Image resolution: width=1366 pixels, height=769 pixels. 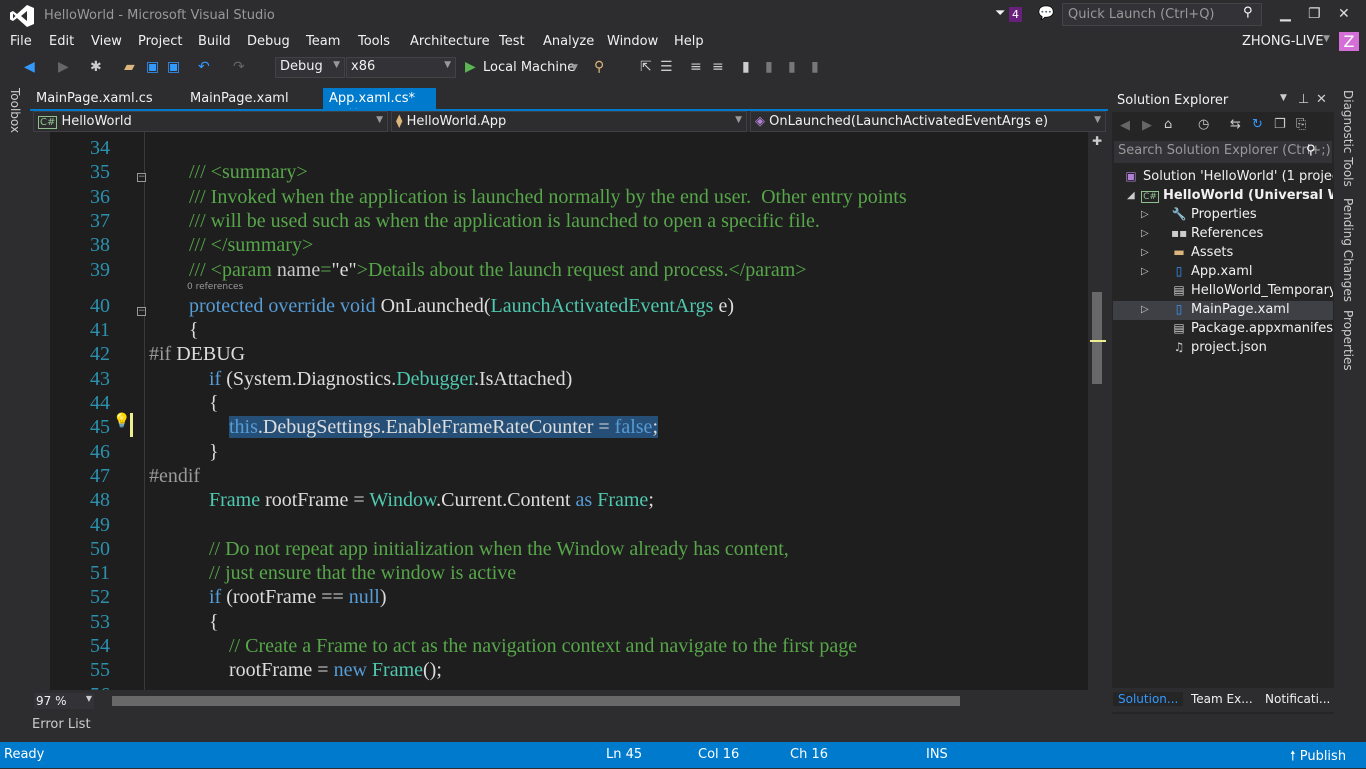 I want to click on publish-button: 🠕 Publish, so click(x=1318, y=758).